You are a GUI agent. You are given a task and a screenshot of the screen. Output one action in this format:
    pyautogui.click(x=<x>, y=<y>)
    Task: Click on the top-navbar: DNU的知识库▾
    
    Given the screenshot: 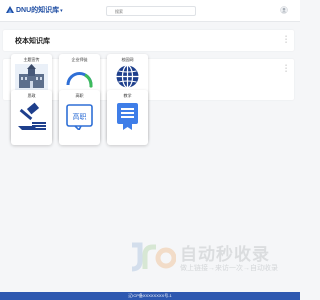 What is the action you would take?
    pyautogui.click(x=150, y=11)
    